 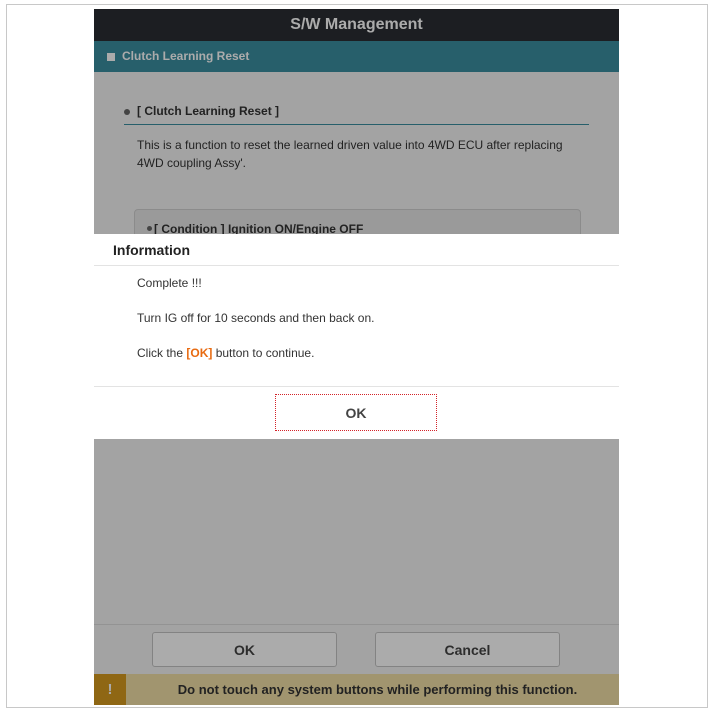 What do you see at coordinates (199, 353) in the screenshot?
I see `ok-highlight: [OK]` at bounding box center [199, 353].